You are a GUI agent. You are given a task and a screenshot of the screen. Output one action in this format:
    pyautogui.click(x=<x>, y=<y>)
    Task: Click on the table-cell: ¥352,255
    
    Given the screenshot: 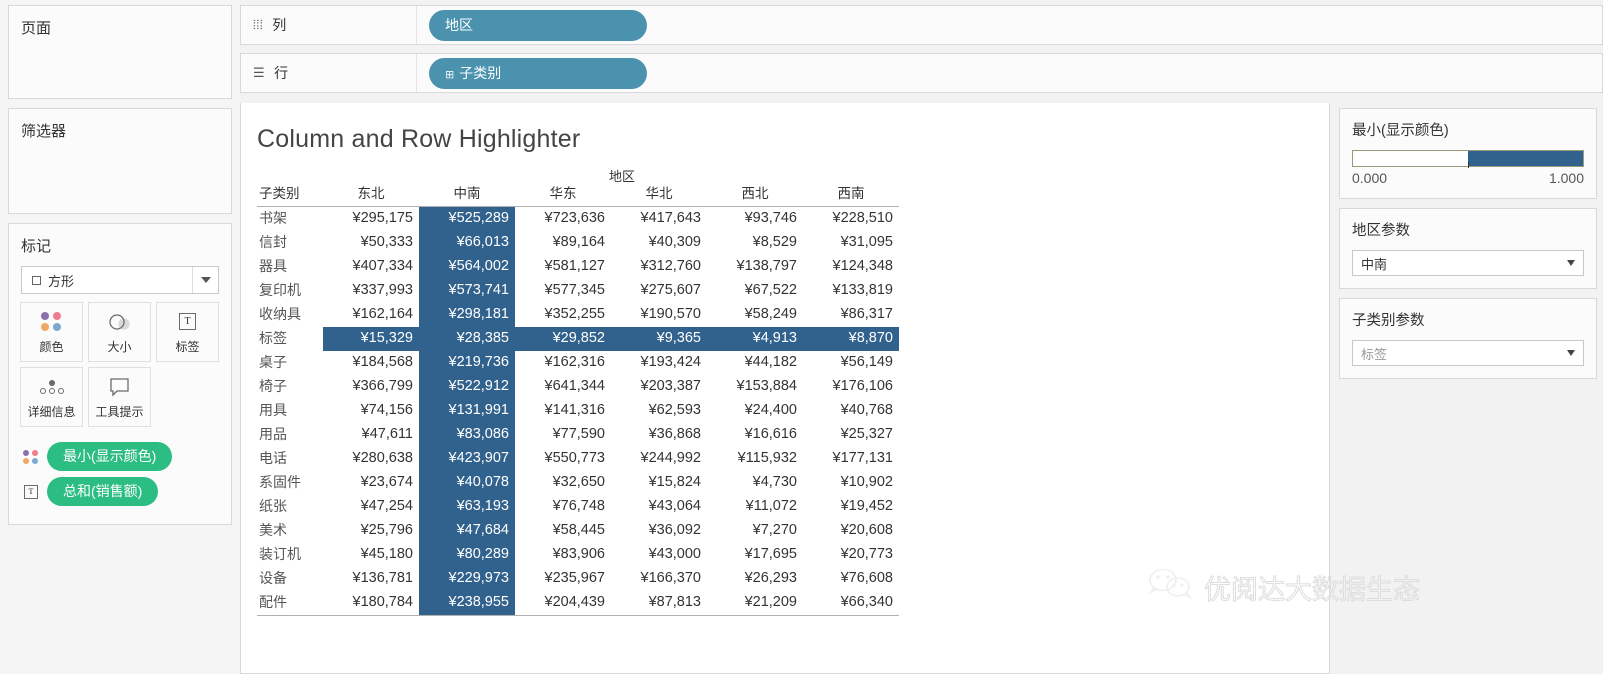 What is the action you would take?
    pyautogui.click(x=563, y=315)
    